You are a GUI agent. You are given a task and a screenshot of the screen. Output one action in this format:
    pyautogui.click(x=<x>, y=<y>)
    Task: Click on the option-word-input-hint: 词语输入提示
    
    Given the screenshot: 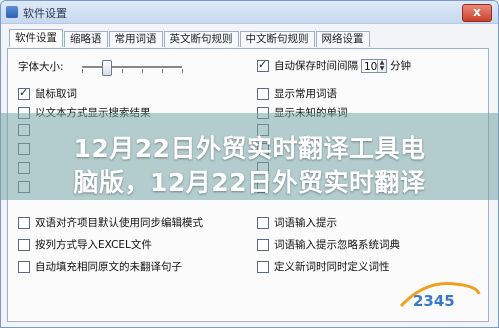 What is the action you would take?
    pyautogui.click(x=297, y=222)
    